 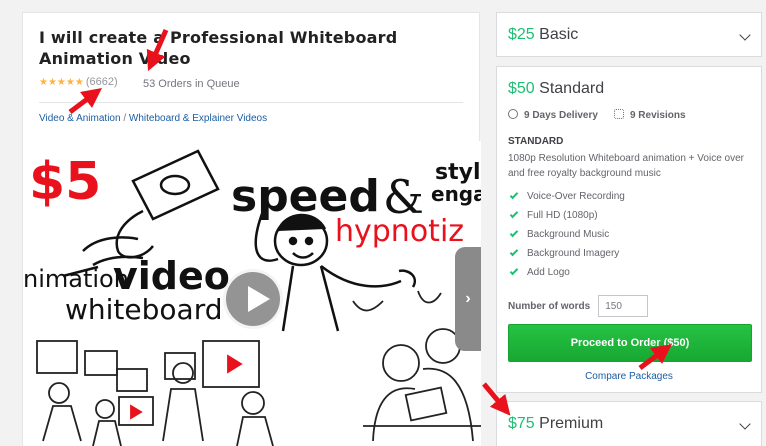 I want to click on arrow-premium, so click(x=496, y=399).